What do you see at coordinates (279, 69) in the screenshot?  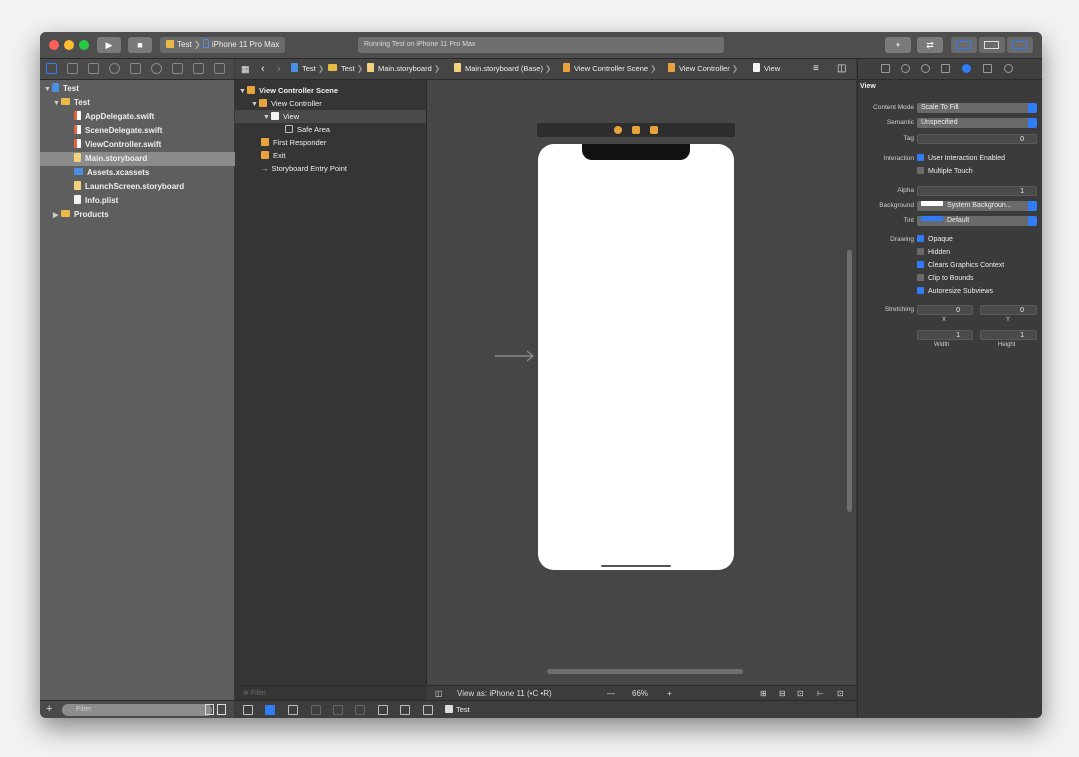 I see `forward-icon: ›` at bounding box center [279, 69].